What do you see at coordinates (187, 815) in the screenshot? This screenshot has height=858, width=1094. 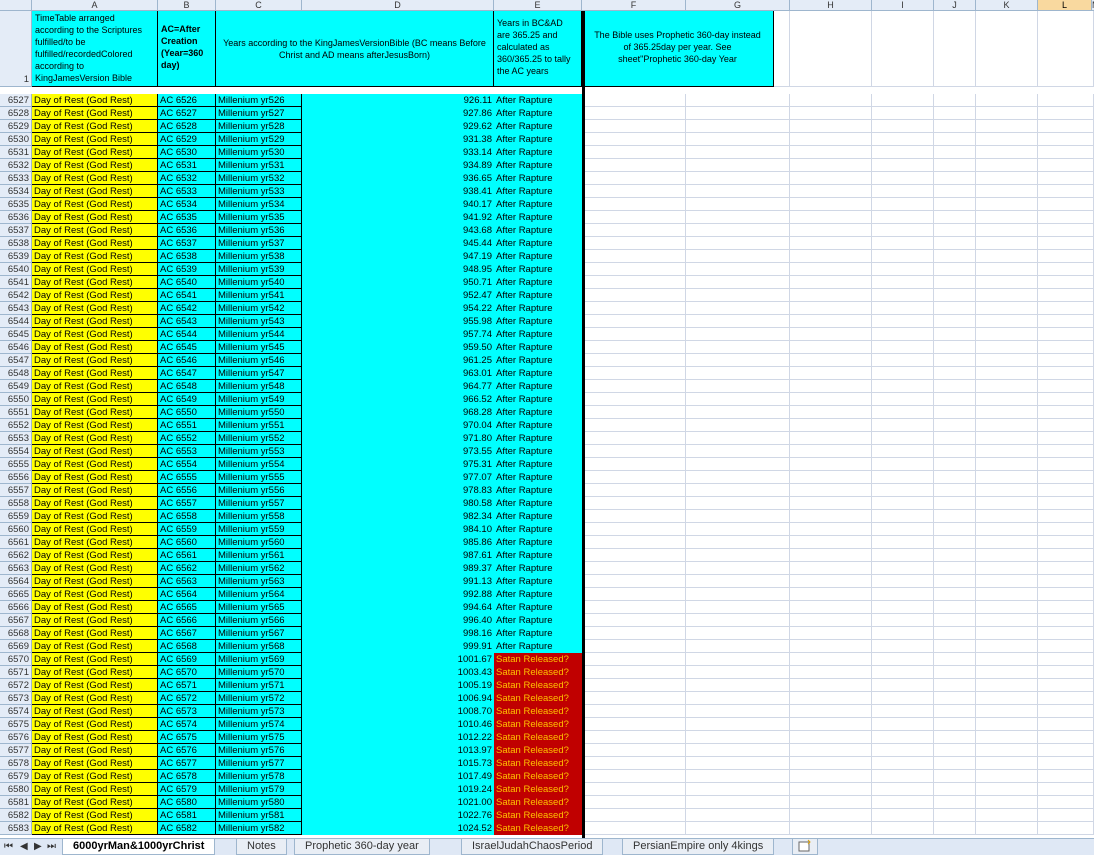 I see `cell-b: AC 6581` at bounding box center [187, 815].